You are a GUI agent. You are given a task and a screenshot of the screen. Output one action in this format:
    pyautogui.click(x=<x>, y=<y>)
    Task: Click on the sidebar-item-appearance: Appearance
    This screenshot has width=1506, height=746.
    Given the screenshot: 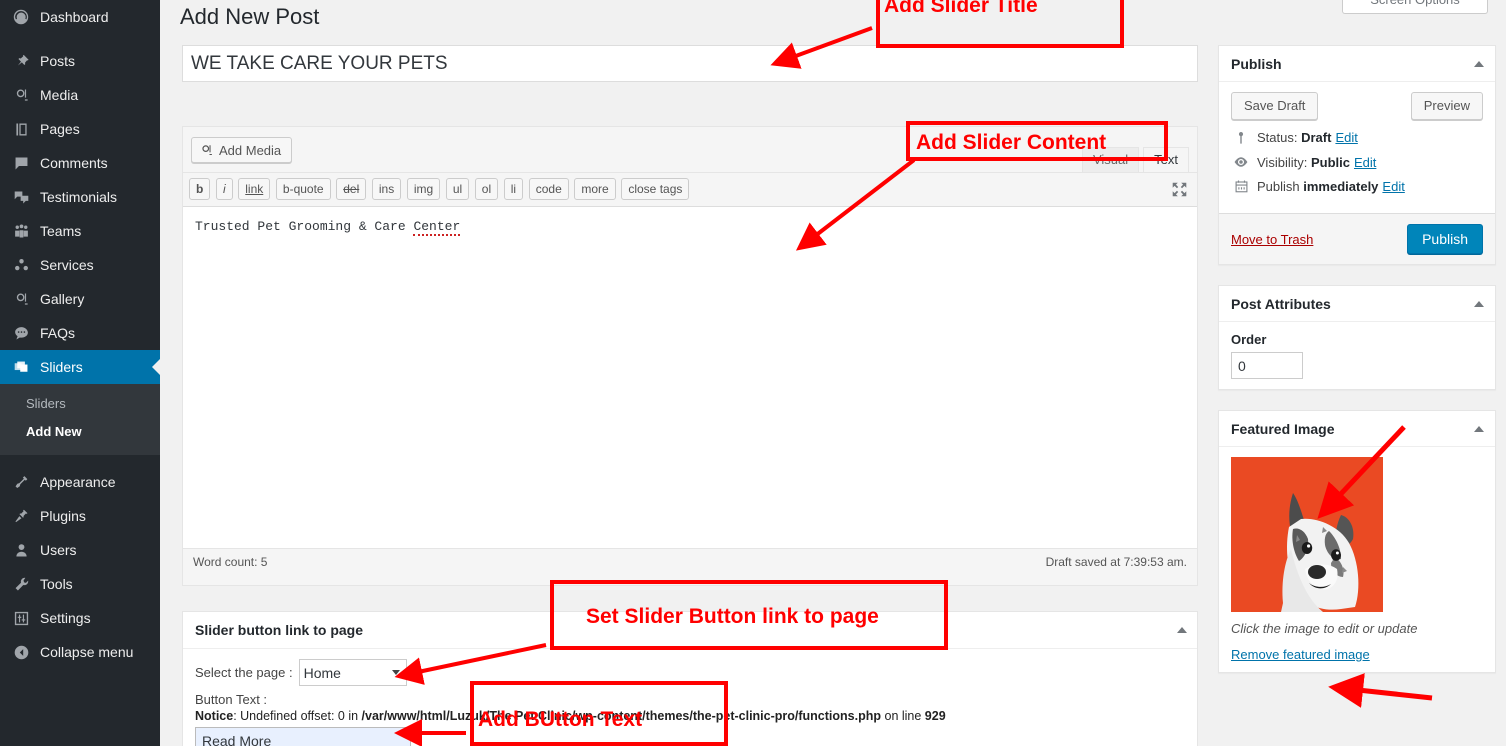 What is the action you would take?
    pyautogui.click(x=80, y=482)
    